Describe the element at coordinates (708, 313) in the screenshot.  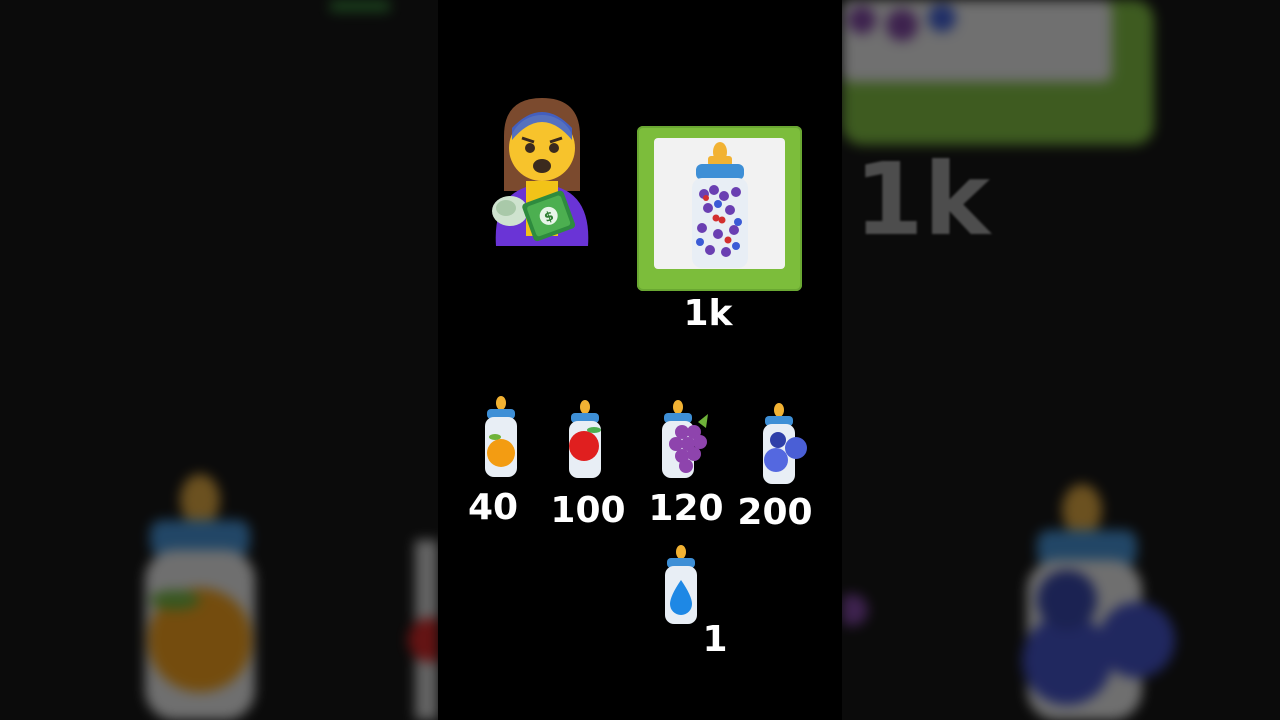
I see `featured-price: 1k` at that location.